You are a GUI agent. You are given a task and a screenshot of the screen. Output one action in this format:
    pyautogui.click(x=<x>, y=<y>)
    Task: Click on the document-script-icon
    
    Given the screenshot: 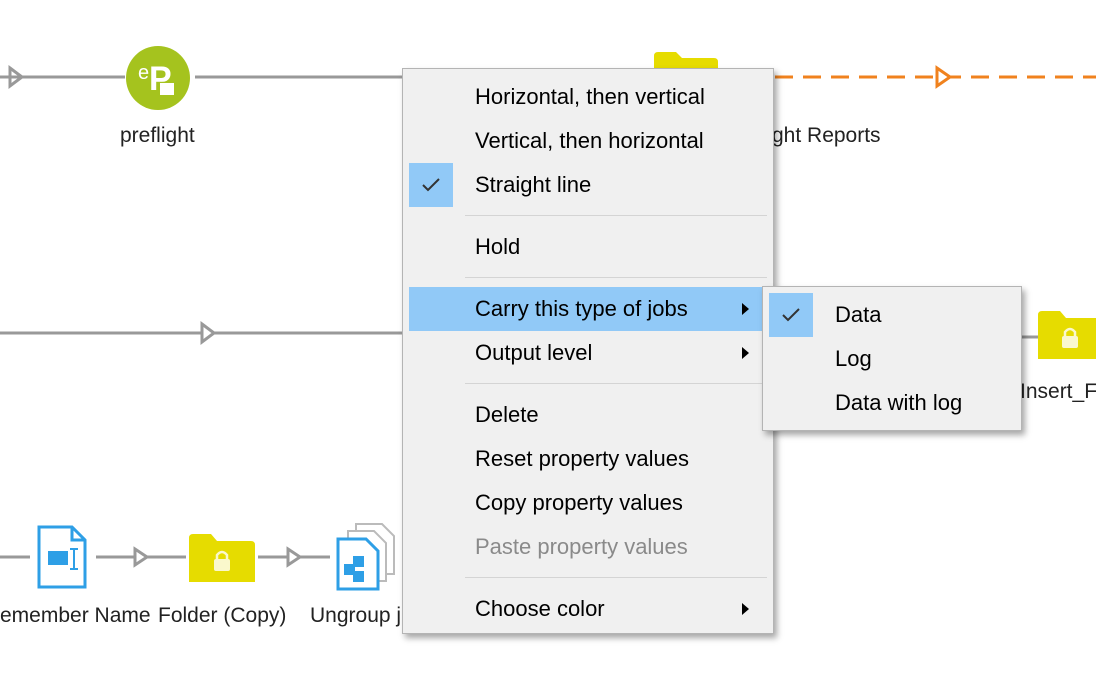 What is the action you would take?
    pyautogui.click(x=62, y=557)
    